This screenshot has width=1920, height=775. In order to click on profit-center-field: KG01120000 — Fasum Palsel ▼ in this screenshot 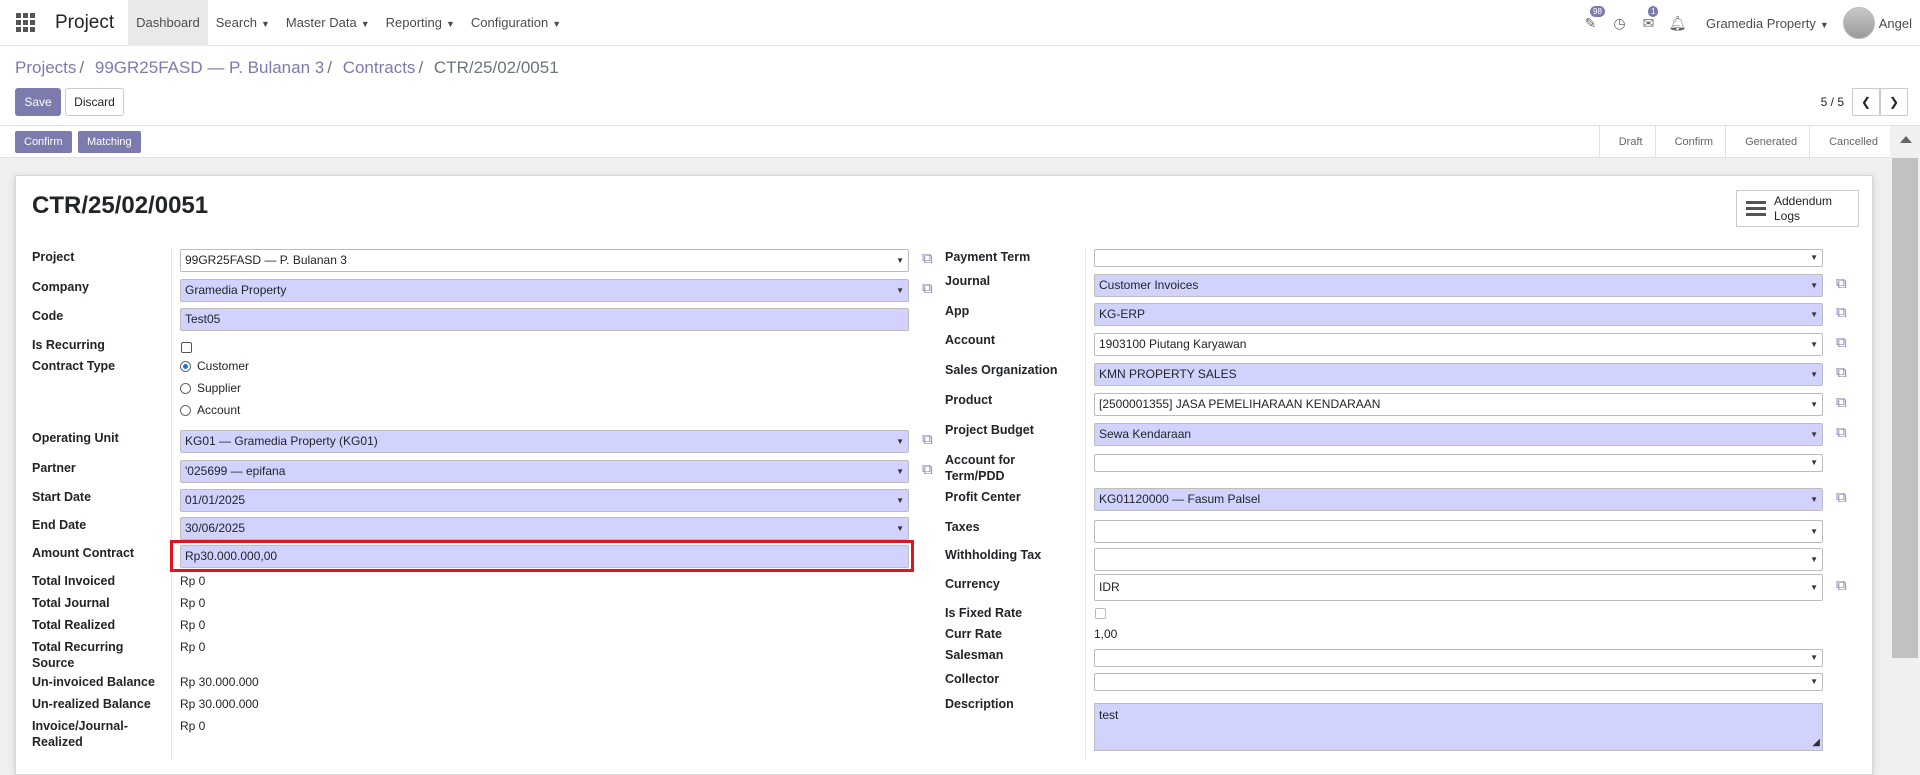, I will do `click(1458, 499)`.